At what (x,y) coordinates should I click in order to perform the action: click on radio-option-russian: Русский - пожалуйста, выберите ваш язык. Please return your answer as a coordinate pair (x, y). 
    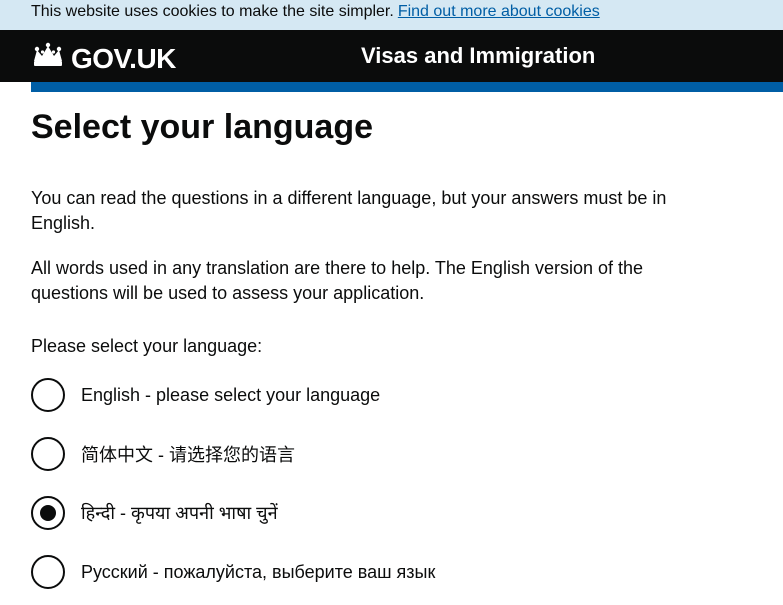
    Looking at the image, I should click on (387, 572).